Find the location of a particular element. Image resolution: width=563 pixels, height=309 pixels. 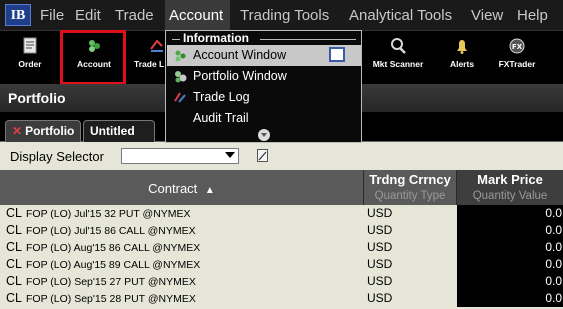

alerts-label: Alerts is located at coordinates (462, 64).